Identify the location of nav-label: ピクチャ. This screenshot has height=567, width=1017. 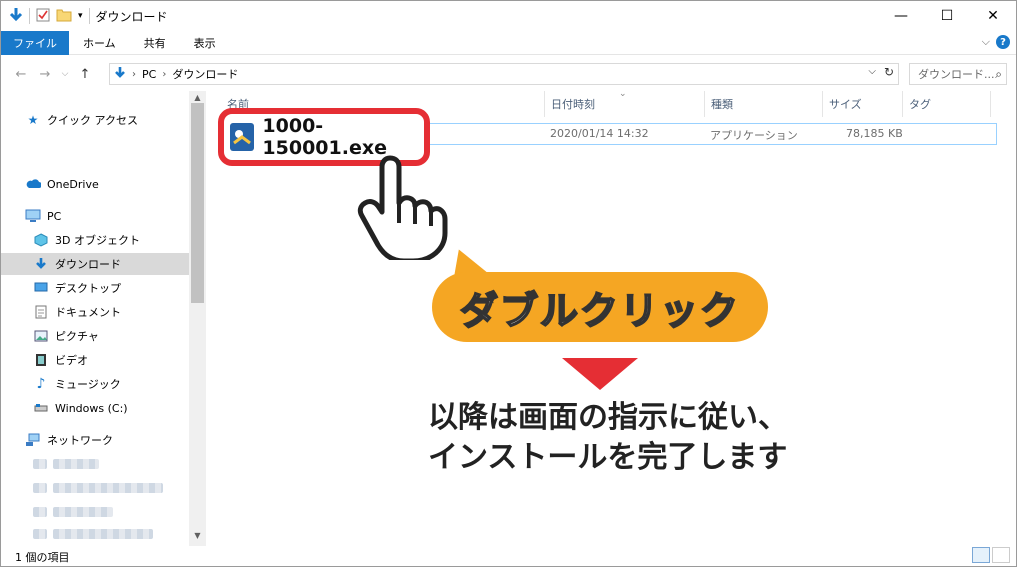
(77, 336).